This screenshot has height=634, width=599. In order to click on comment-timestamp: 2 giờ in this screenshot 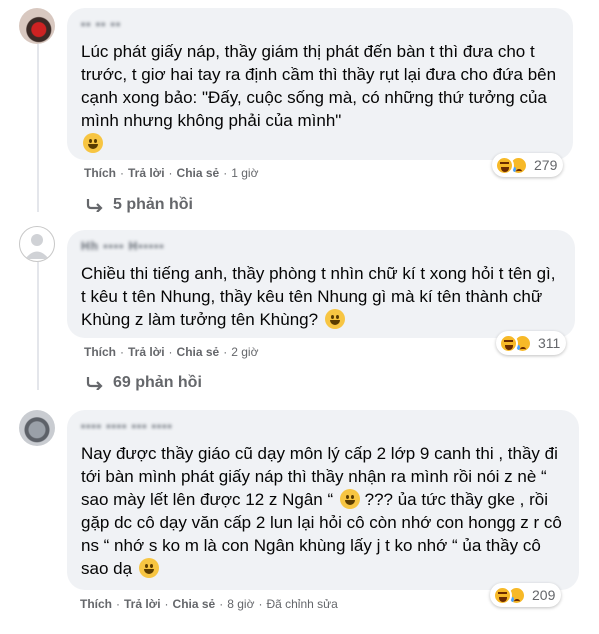, I will do `click(244, 352)`.